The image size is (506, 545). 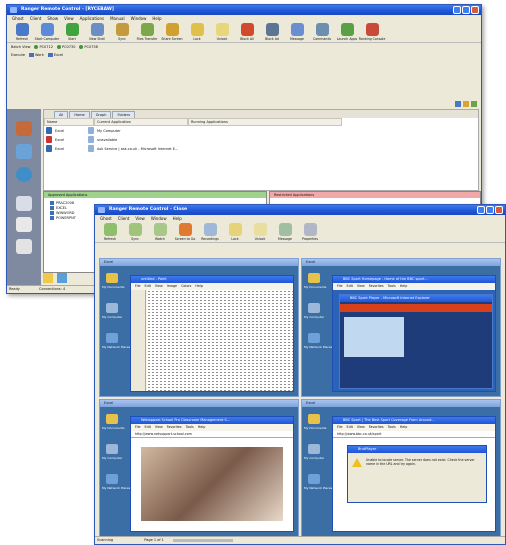 I want to click on execute-item: Work, so click(x=36, y=55).